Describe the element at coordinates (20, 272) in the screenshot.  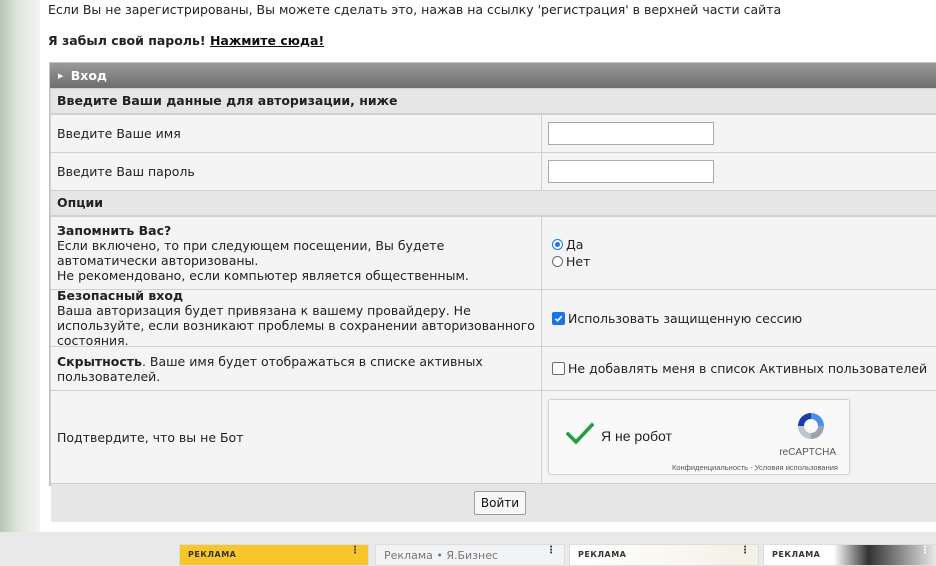
I see `left-decoration` at that location.